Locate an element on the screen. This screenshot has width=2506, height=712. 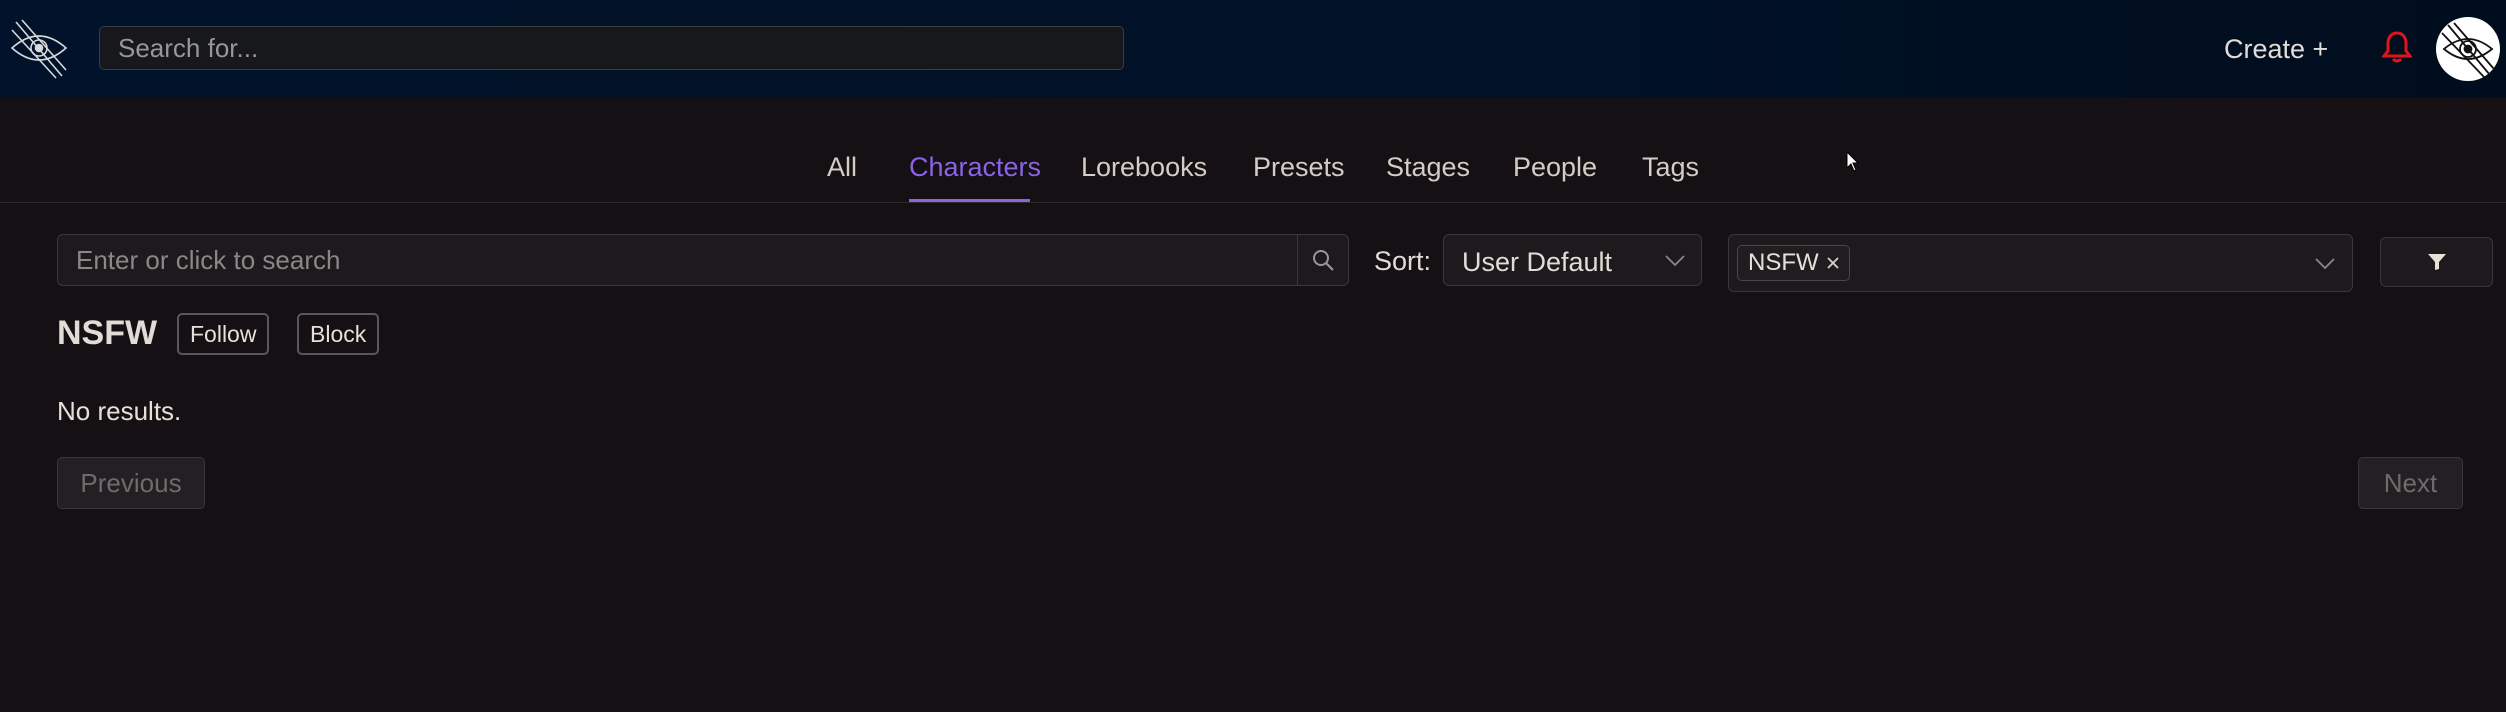
eye-logo-icon is located at coordinates (39, 49).